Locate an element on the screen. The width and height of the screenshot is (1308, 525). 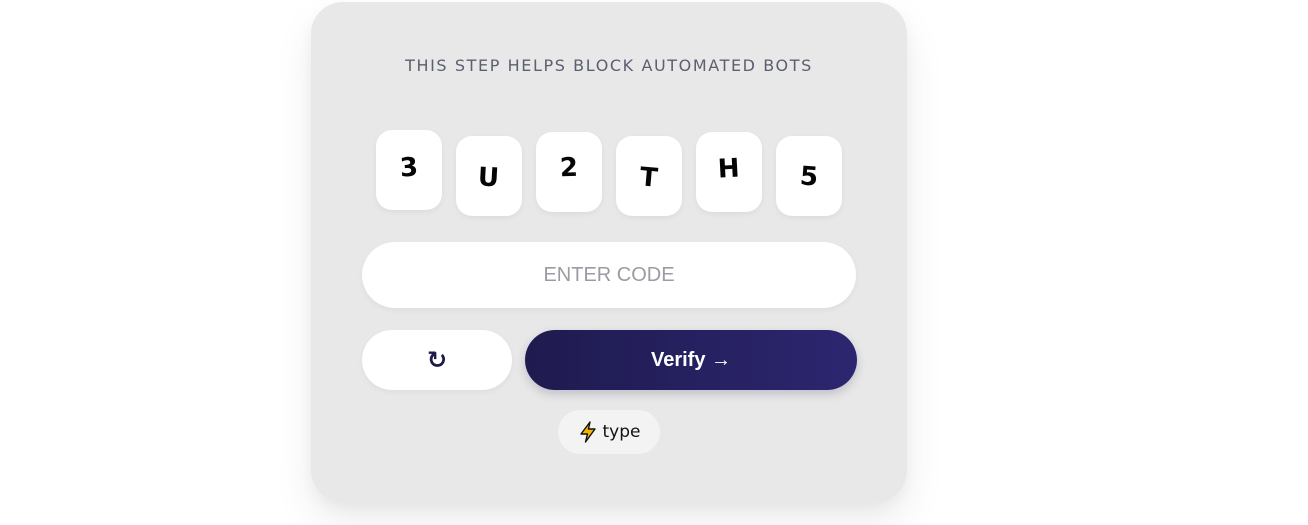
refresh-button: ↻ is located at coordinates (437, 360).